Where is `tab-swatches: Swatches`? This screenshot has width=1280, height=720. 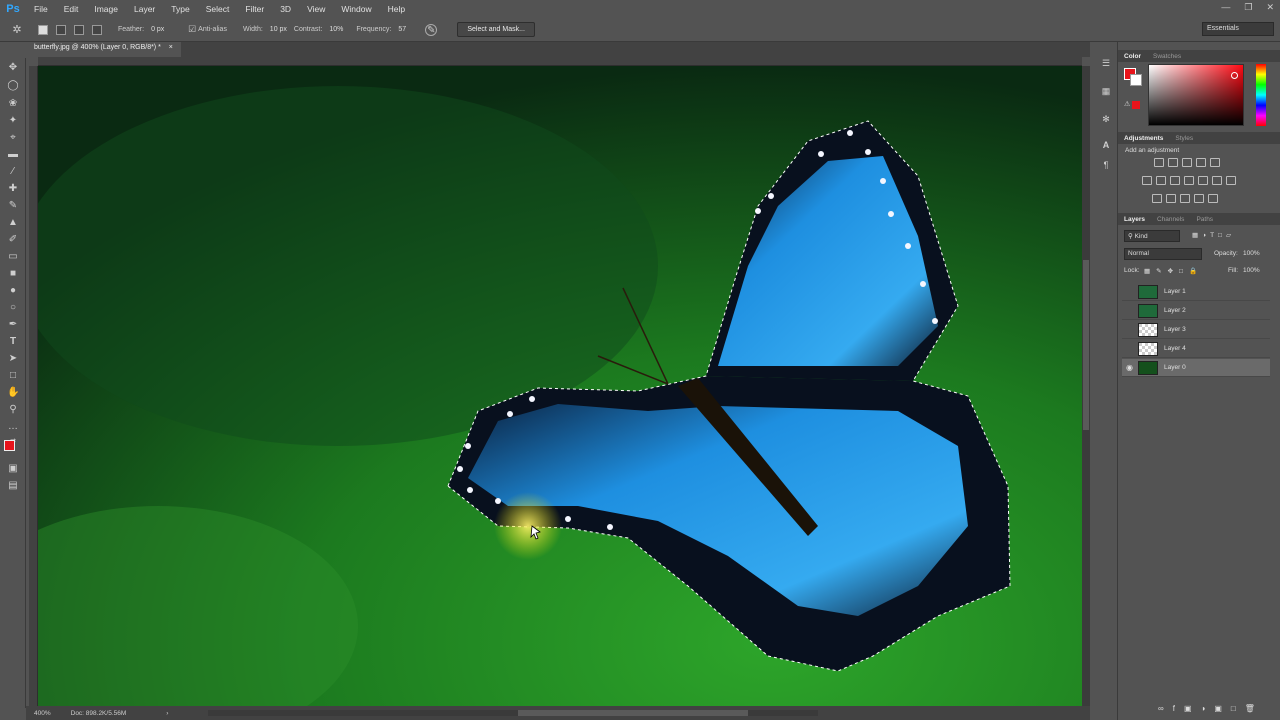 tab-swatches: Swatches is located at coordinates (1167, 56).